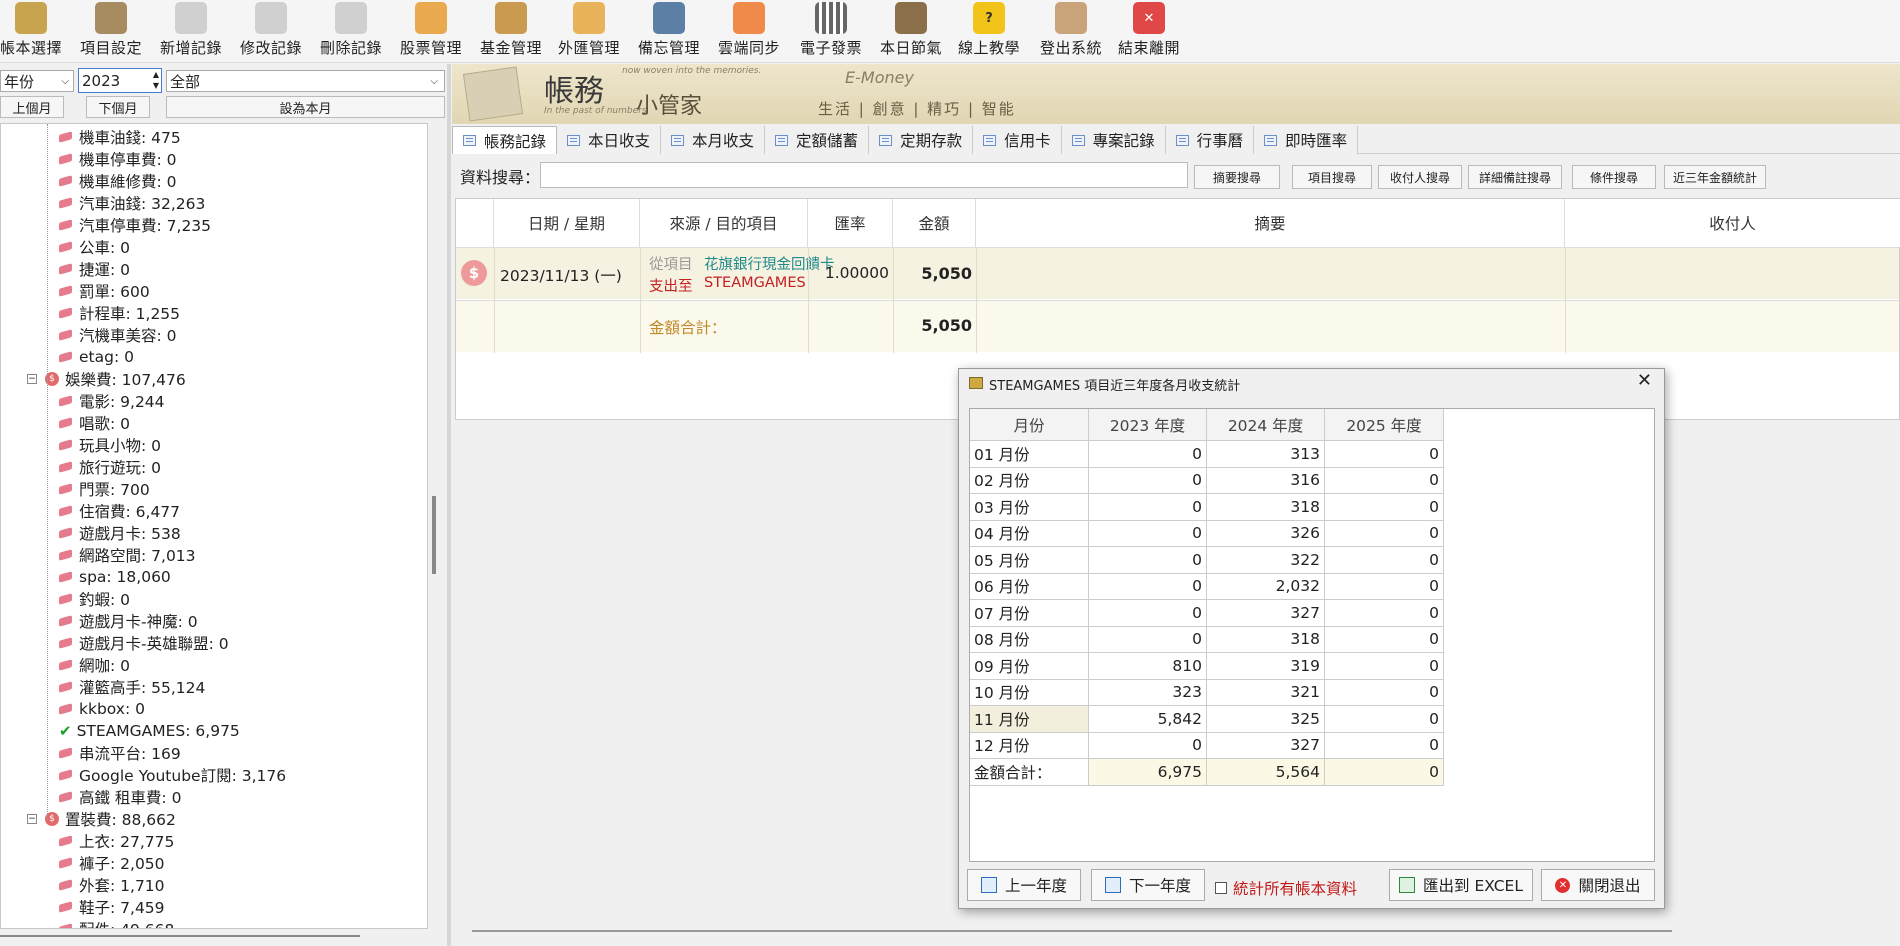 The height and width of the screenshot is (946, 1900). What do you see at coordinates (118, 181) in the screenshot?
I see `tree-item: 機車維修費: 0` at bounding box center [118, 181].